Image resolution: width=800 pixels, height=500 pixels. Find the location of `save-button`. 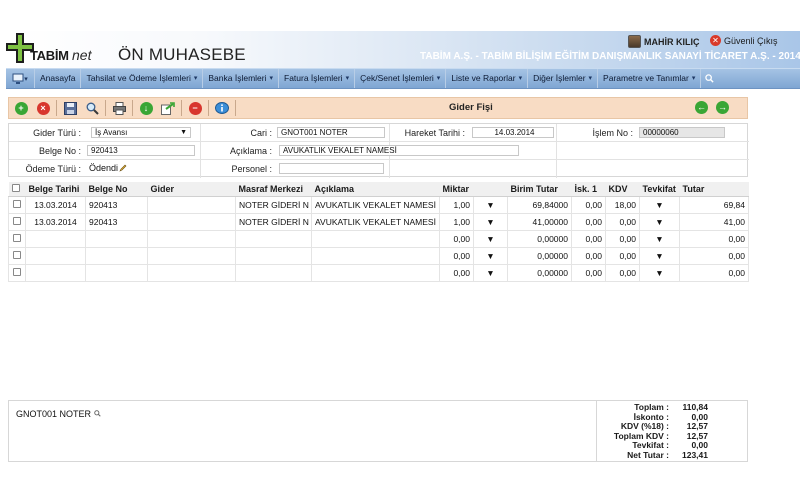

save-button is located at coordinates (70, 108).